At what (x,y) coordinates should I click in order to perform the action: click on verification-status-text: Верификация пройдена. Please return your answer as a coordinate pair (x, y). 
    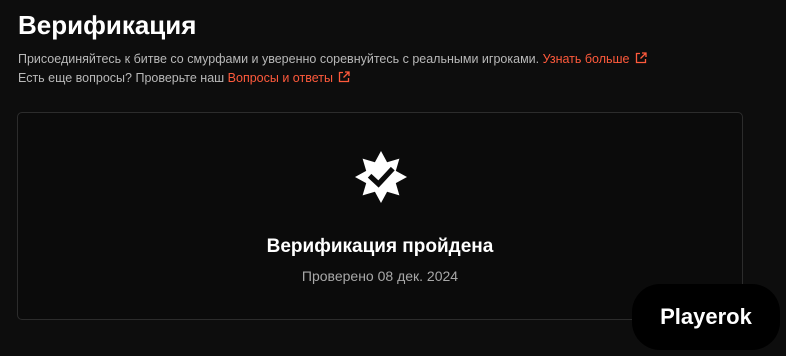
    Looking at the image, I should click on (380, 246).